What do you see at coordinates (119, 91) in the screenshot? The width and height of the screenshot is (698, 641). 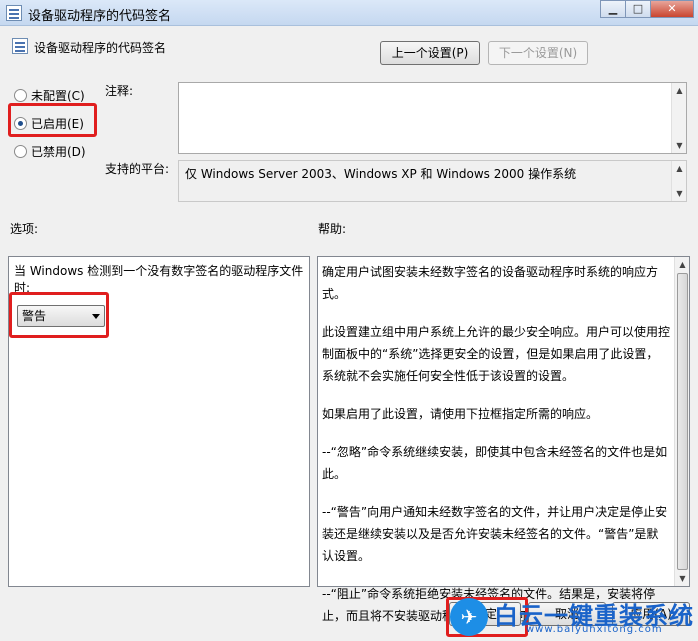 I see `comment-label: 注释:` at bounding box center [119, 91].